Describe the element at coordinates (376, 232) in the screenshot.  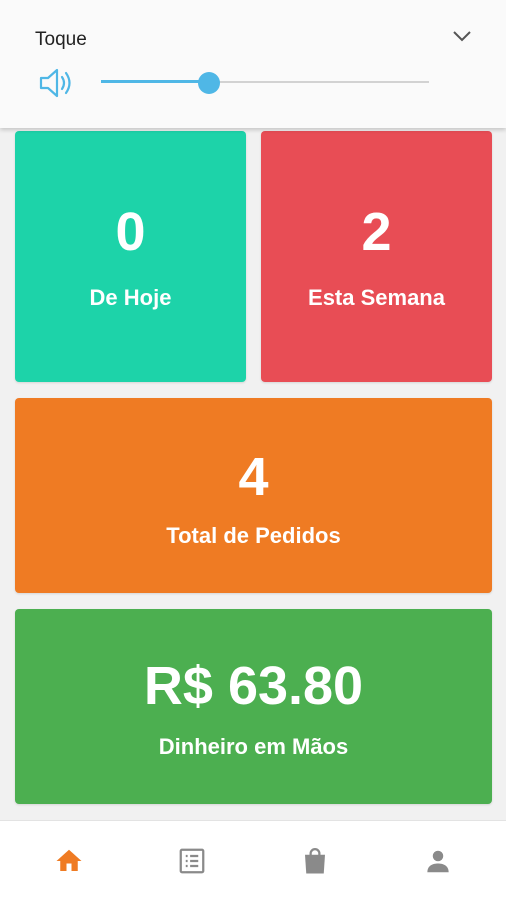
I see `week-orders-count: 2` at that location.